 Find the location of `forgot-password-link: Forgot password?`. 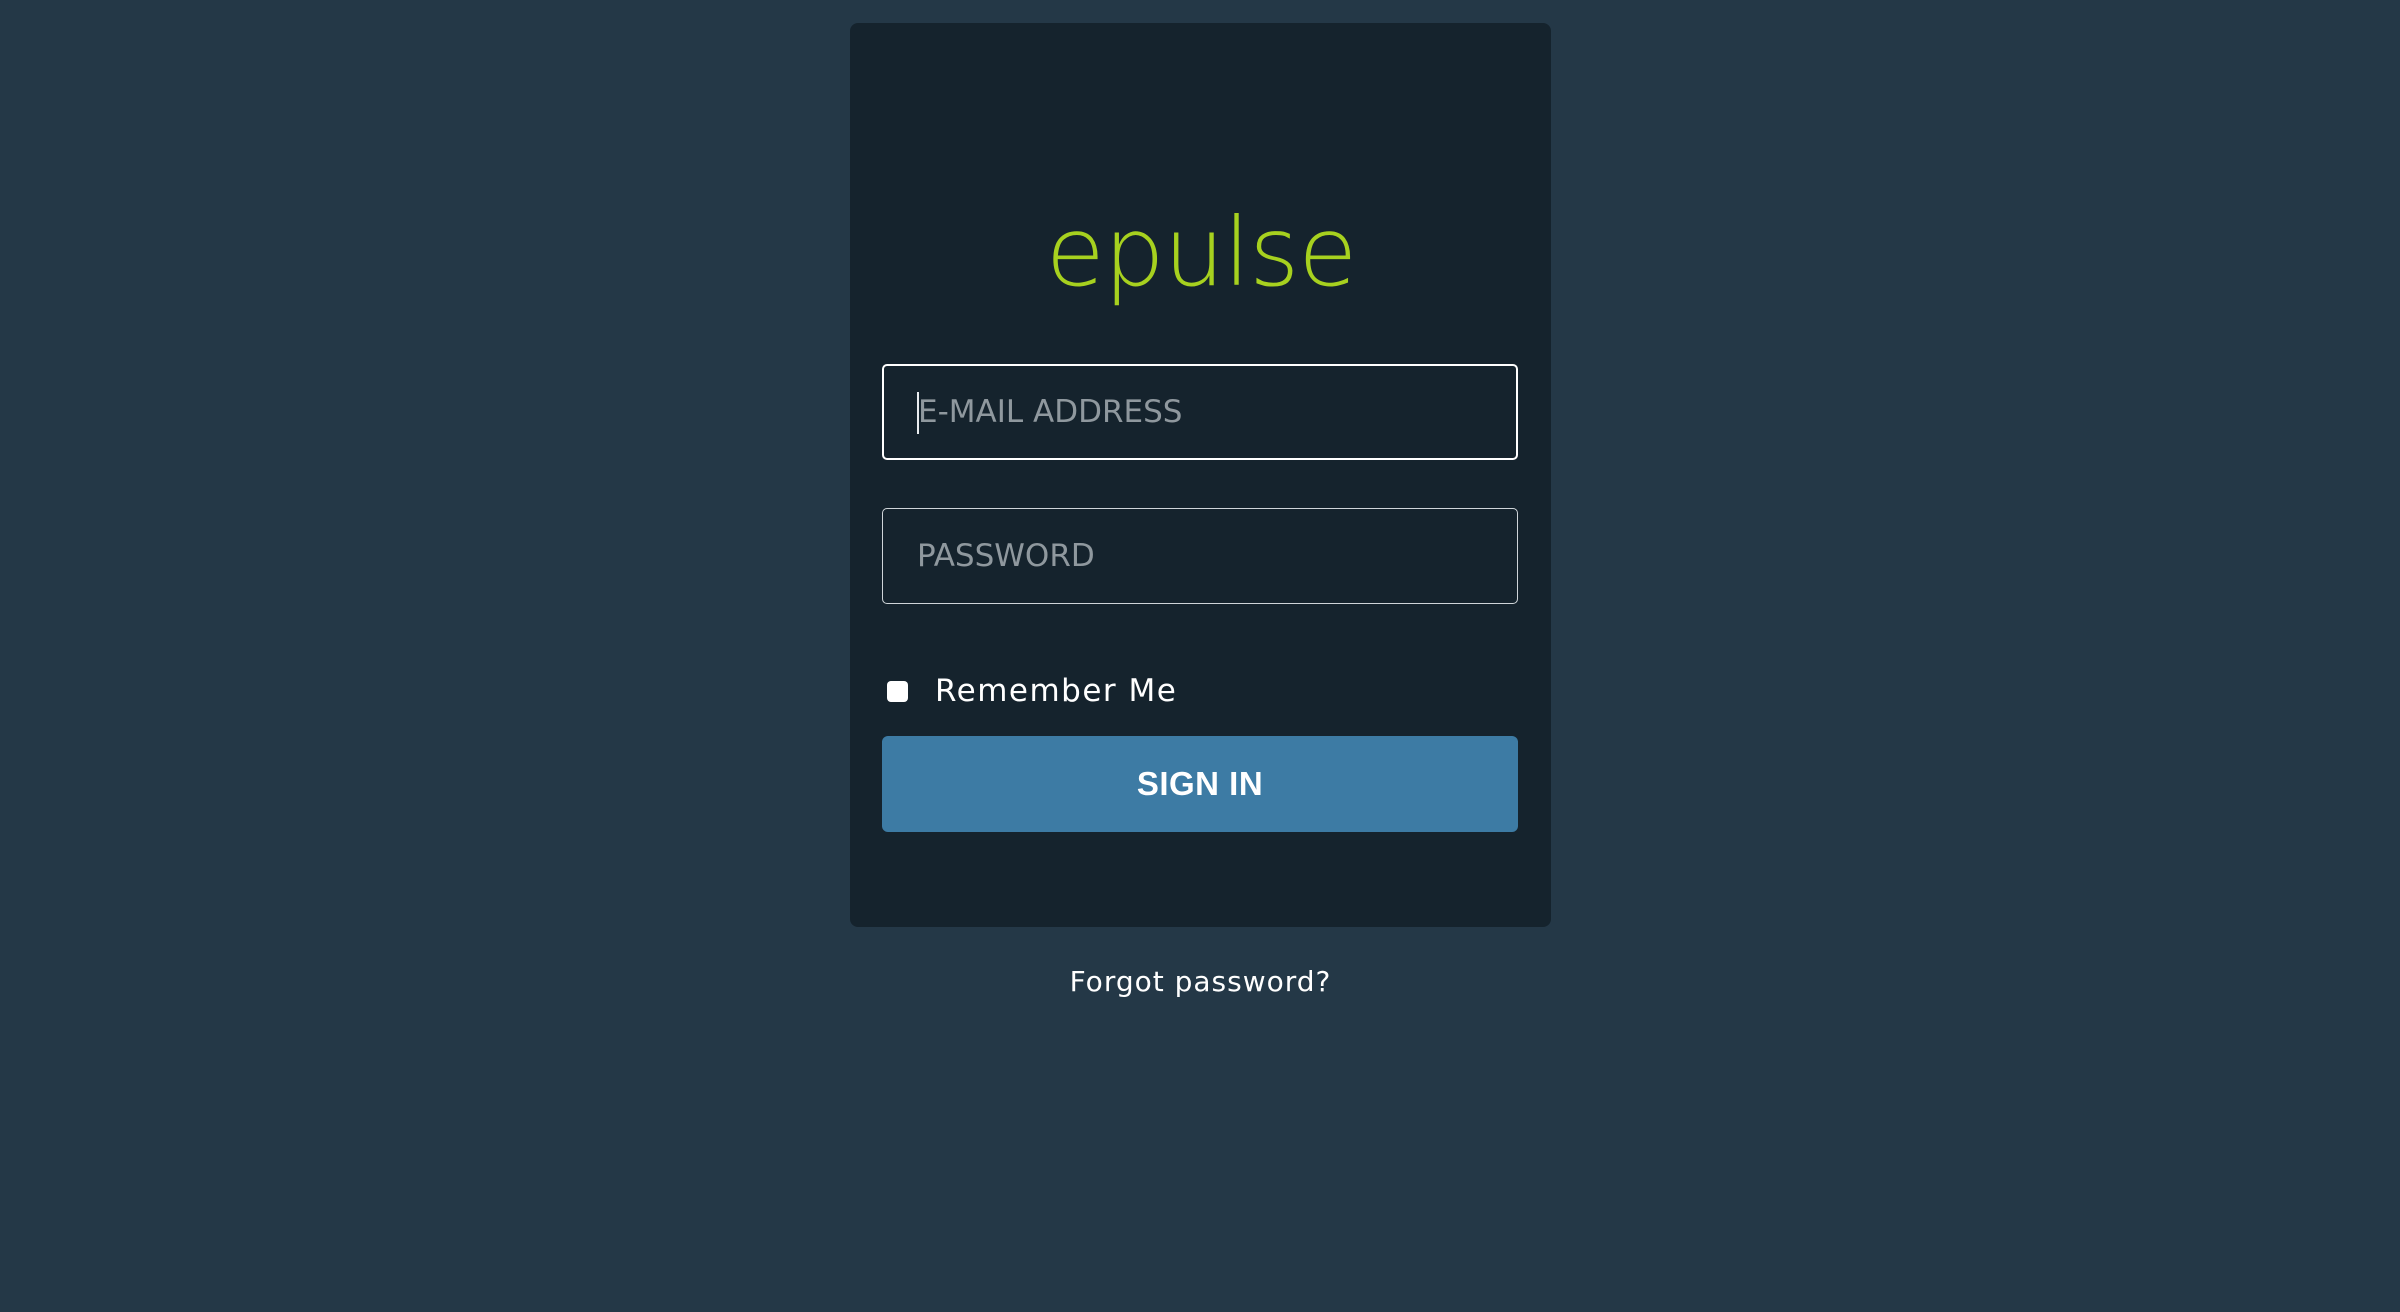

forgot-password-link: Forgot password? is located at coordinates (1200, 981).